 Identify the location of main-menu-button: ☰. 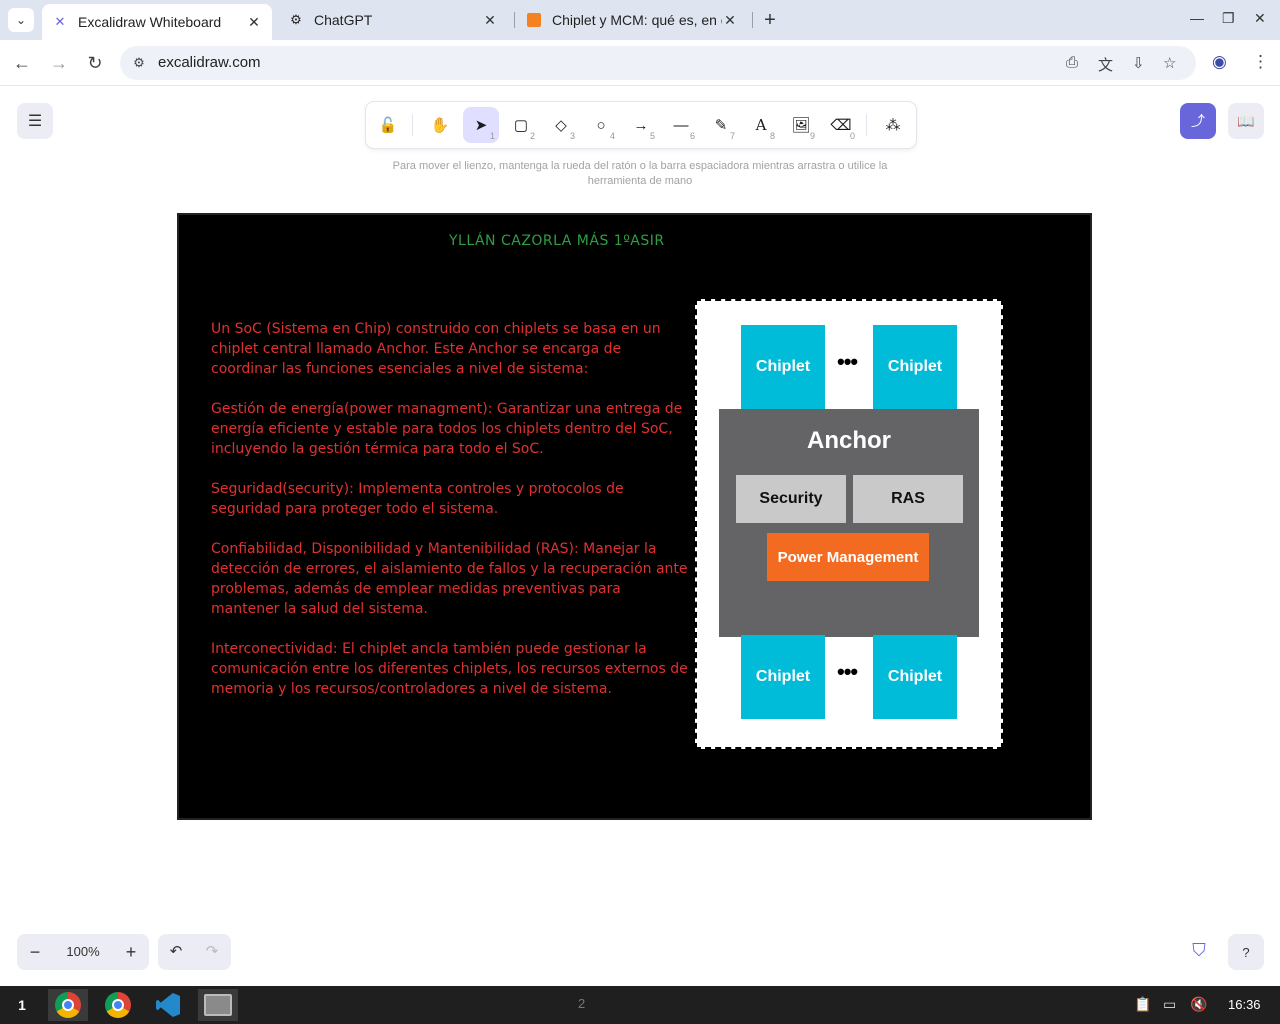
(35, 121).